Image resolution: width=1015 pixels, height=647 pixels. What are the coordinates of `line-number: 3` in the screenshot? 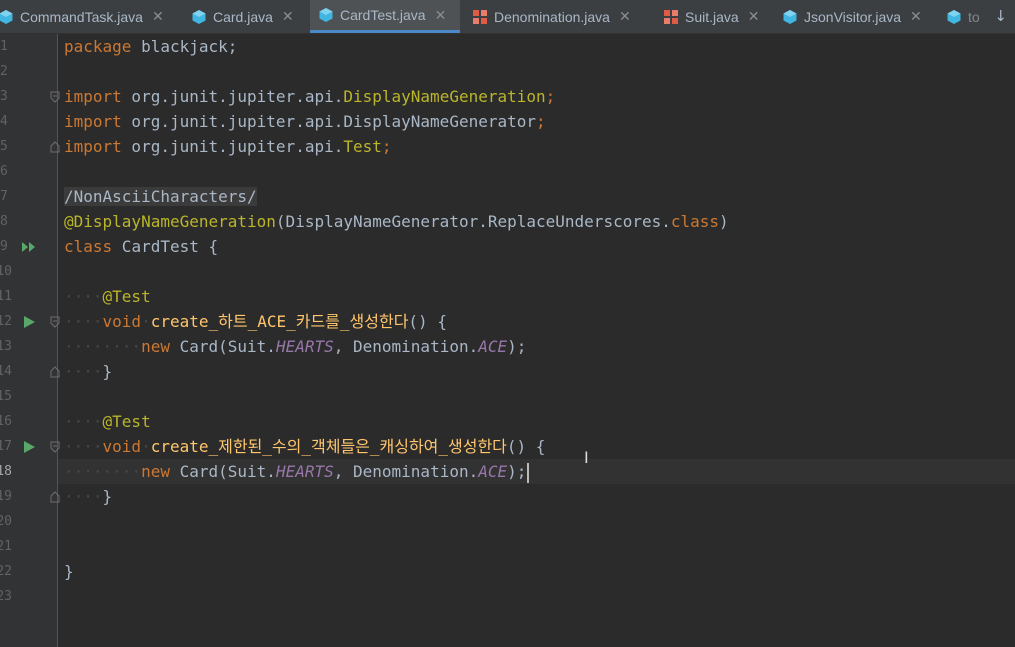 It's located at (4, 96).